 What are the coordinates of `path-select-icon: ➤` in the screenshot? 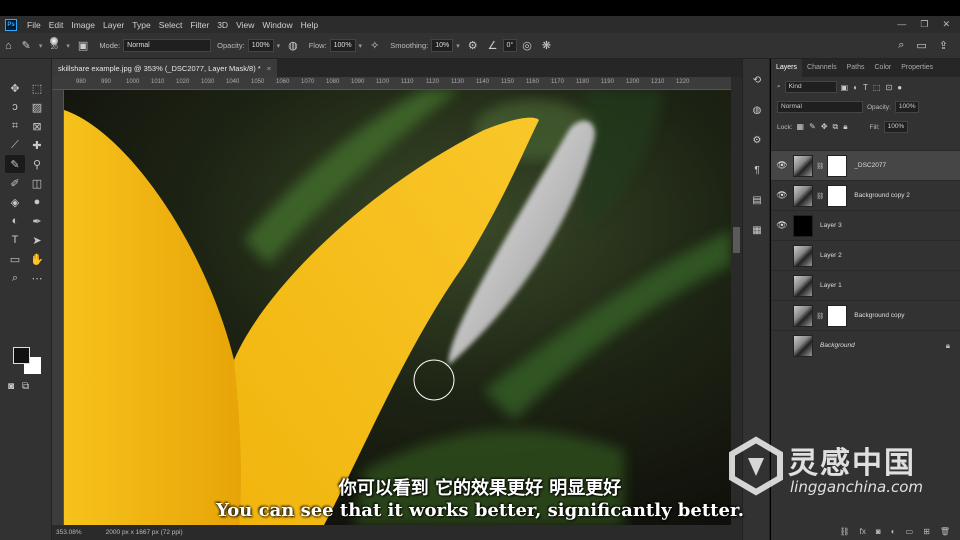 It's located at (37, 240).